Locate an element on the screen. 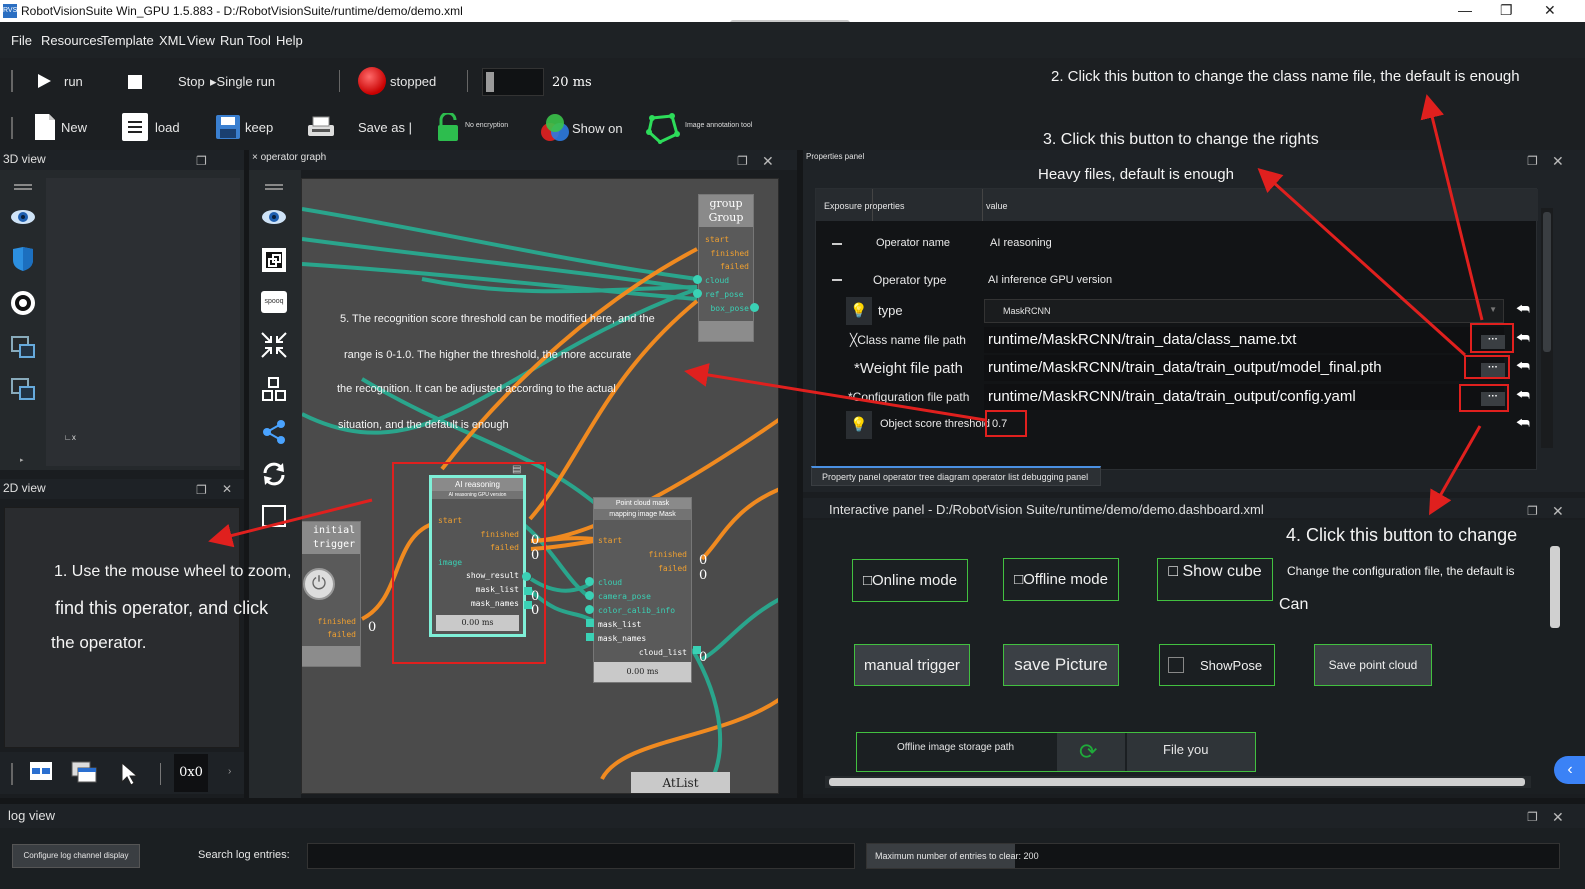  interval-slider is located at coordinates (513, 82).